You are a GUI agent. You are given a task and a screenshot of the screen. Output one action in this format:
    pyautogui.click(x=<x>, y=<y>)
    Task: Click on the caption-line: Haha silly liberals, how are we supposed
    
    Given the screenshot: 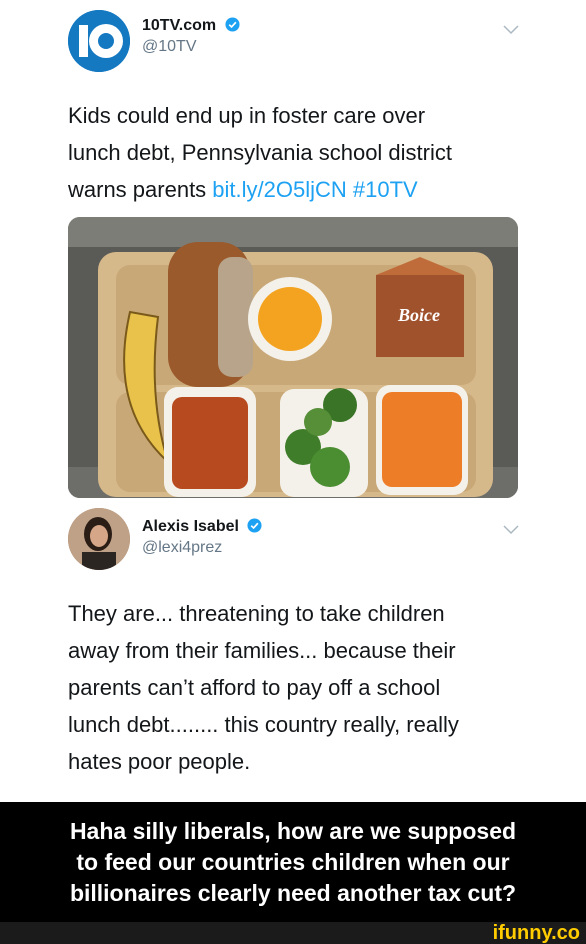 What is the action you would take?
    pyautogui.click(x=293, y=830)
    